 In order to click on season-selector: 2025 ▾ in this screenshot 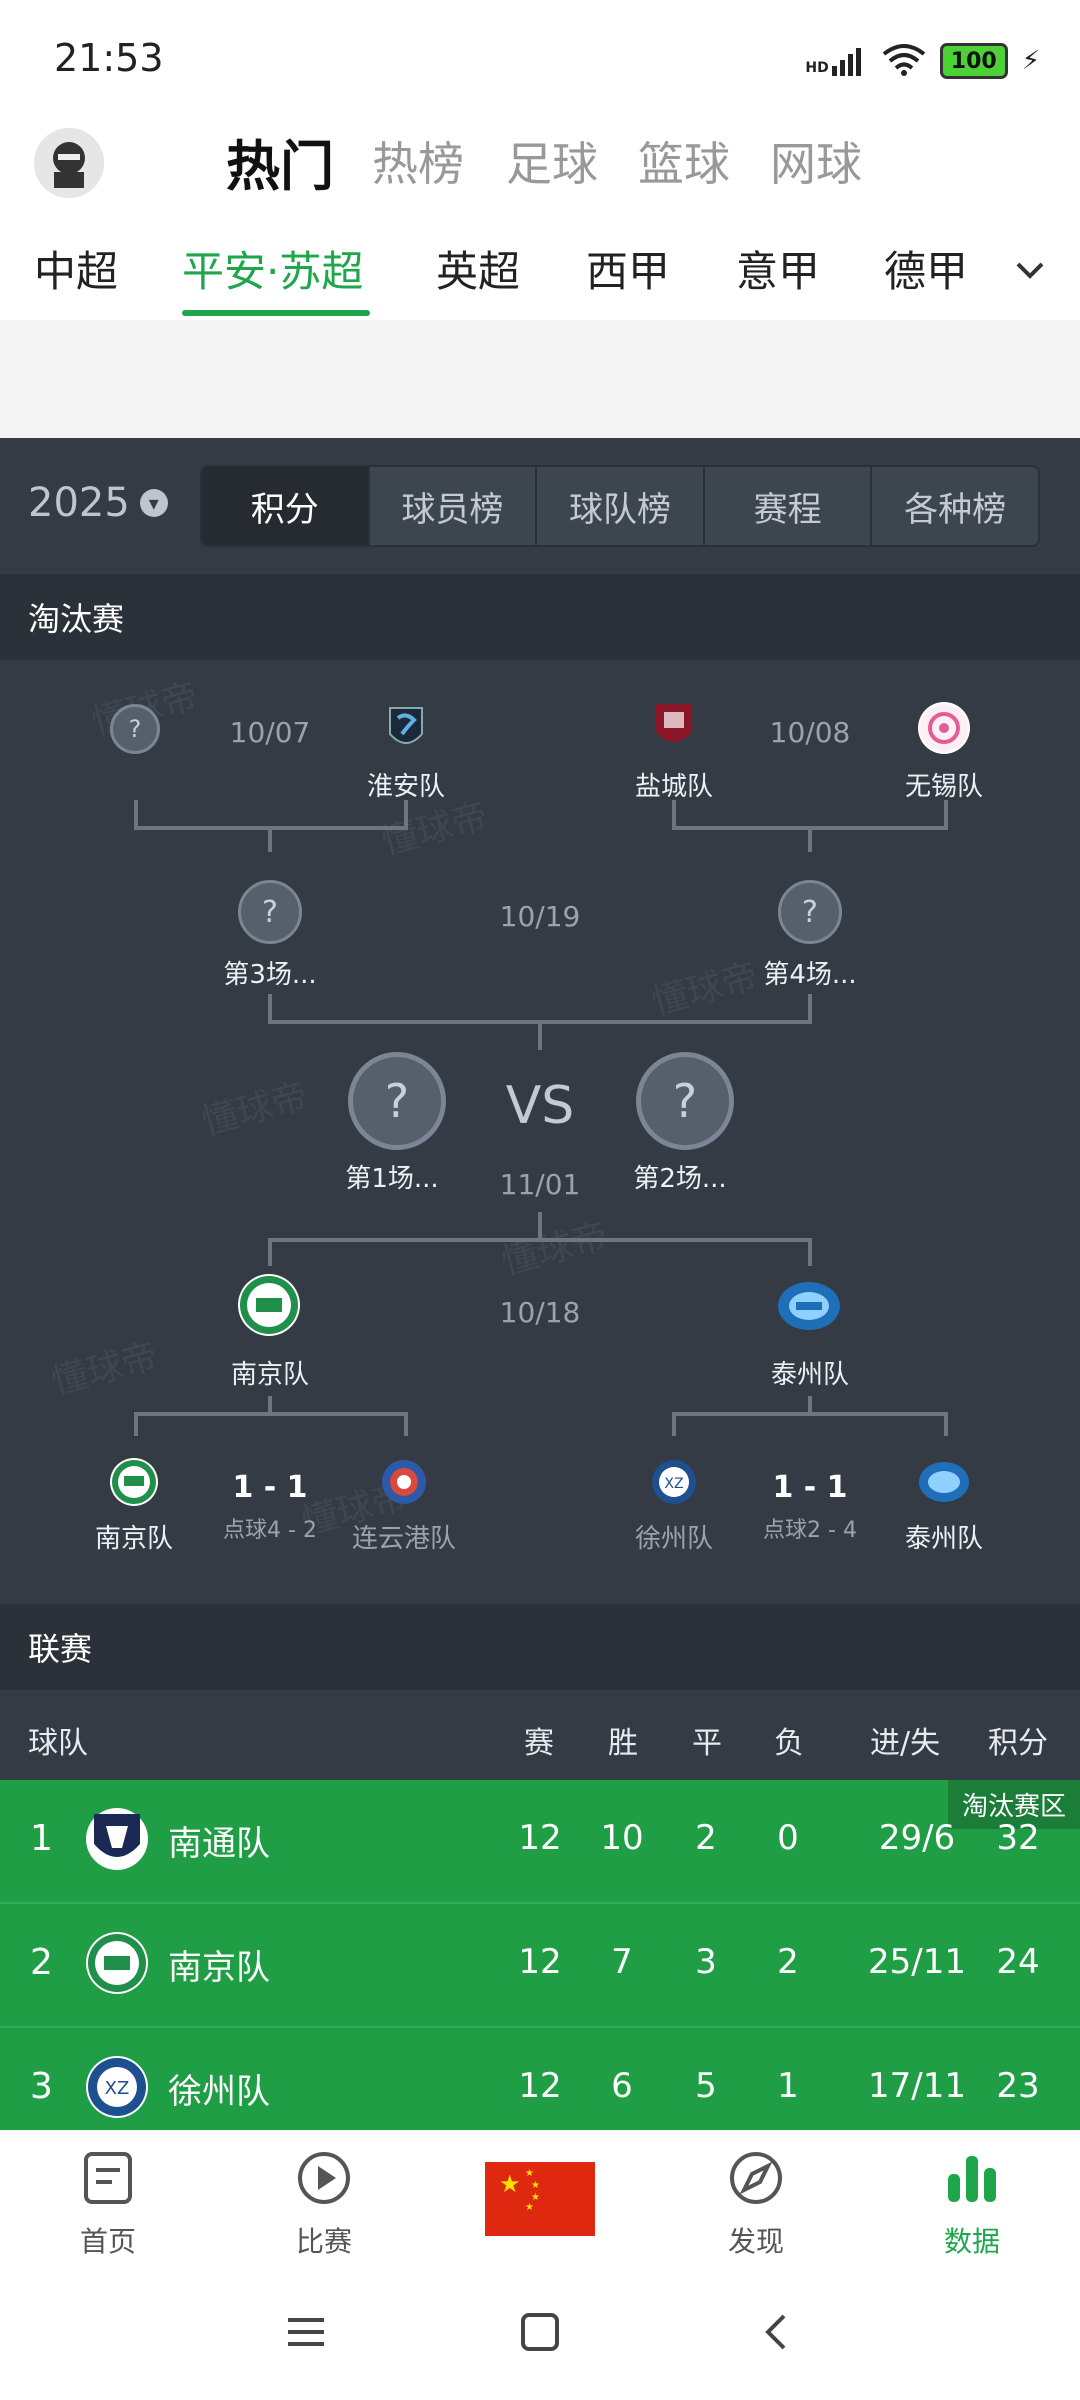, I will do `click(98, 503)`.